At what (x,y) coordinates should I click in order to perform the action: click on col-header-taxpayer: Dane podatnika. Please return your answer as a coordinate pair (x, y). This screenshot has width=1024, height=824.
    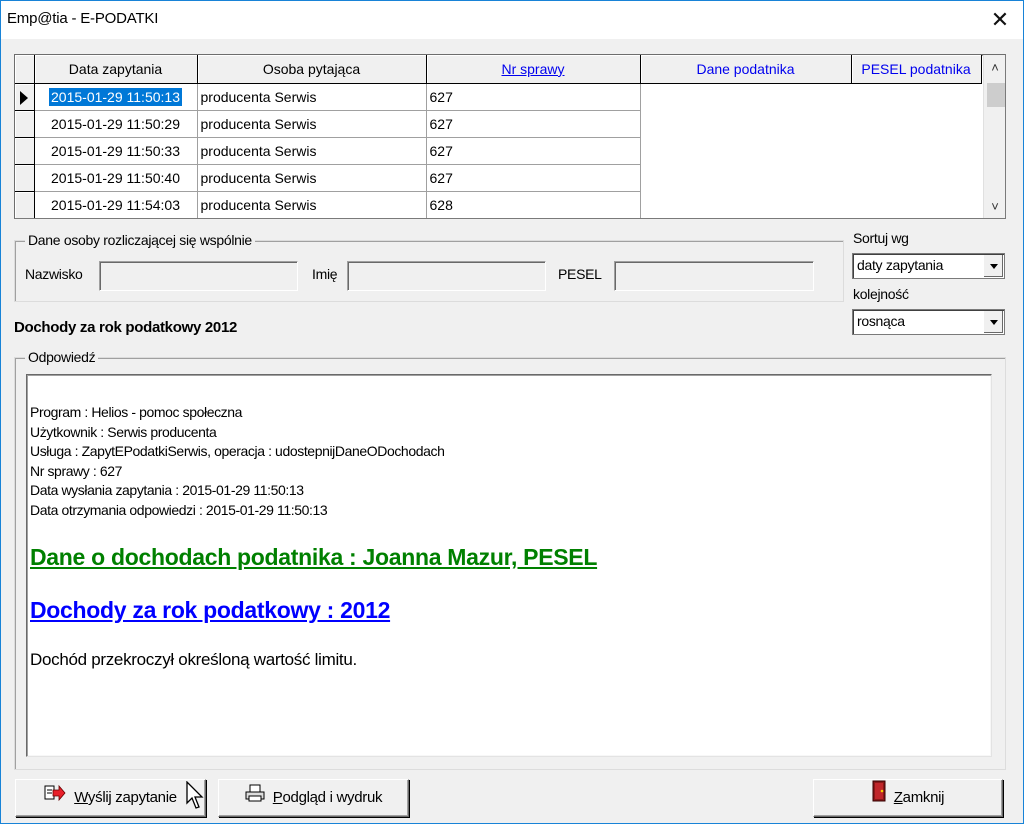
    Looking at the image, I should click on (746, 69).